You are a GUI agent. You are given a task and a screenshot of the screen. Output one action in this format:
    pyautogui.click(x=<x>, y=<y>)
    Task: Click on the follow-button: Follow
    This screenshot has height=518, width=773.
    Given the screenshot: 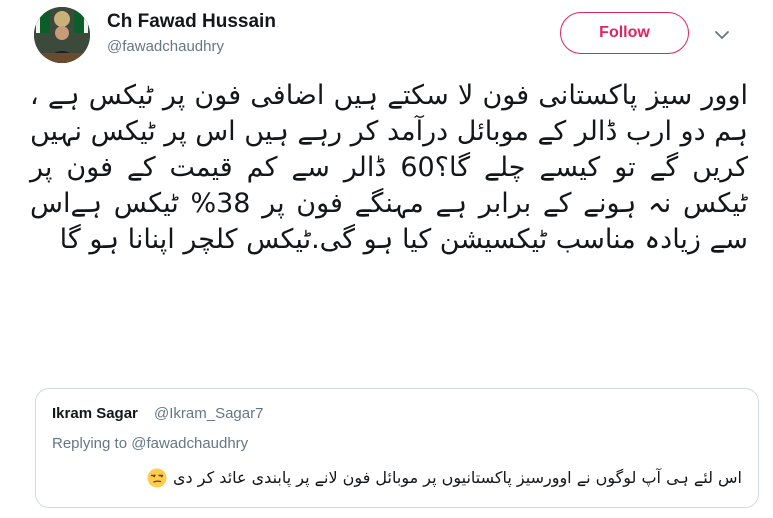 What is the action you would take?
    pyautogui.click(x=624, y=33)
    